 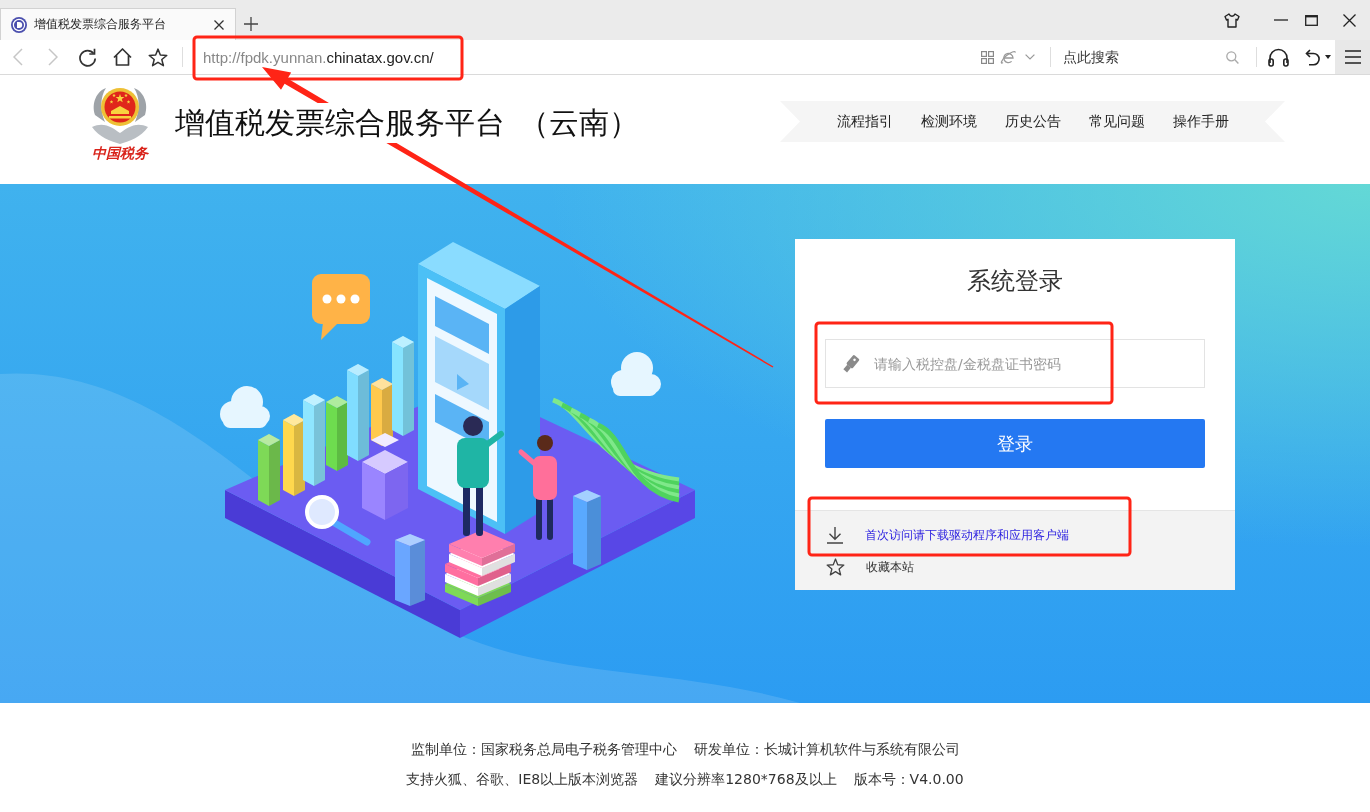 What do you see at coordinates (19, 24) in the screenshot?
I see `site-icon` at bounding box center [19, 24].